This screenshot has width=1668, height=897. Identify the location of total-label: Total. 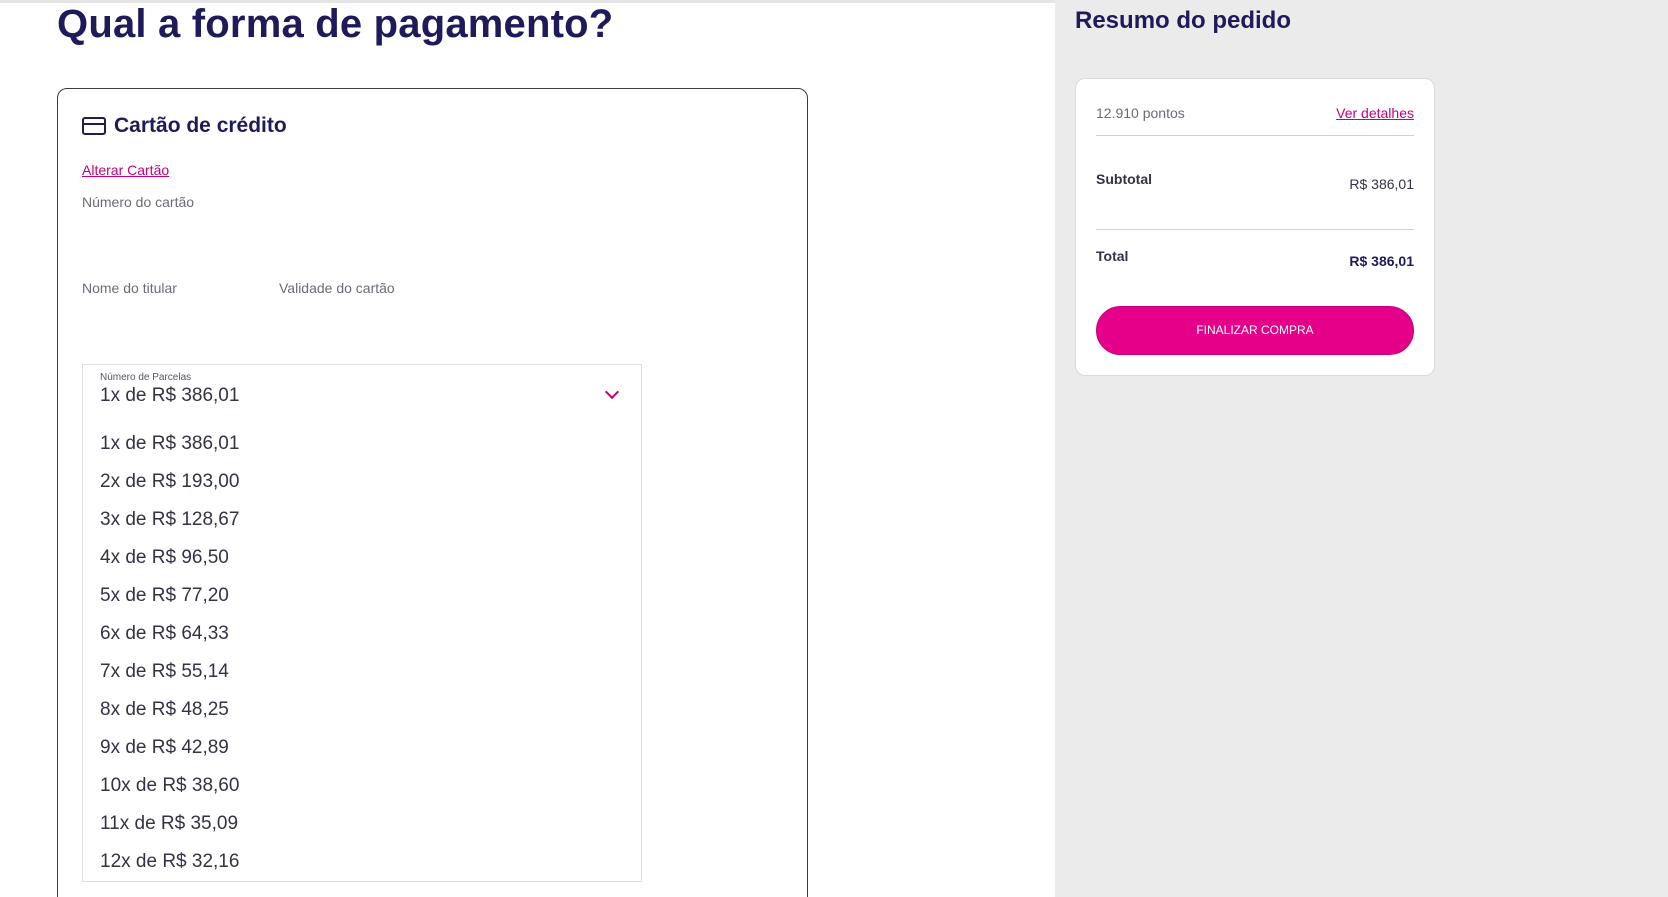
(1112, 256).